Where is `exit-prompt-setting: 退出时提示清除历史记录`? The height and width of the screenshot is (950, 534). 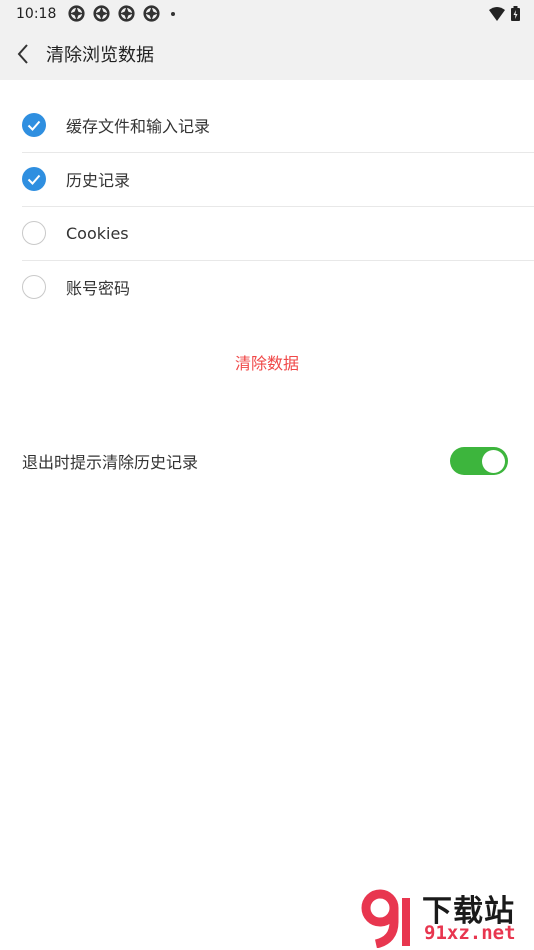 exit-prompt-setting: 退出时提示清除历史记录 is located at coordinates (267, 461).